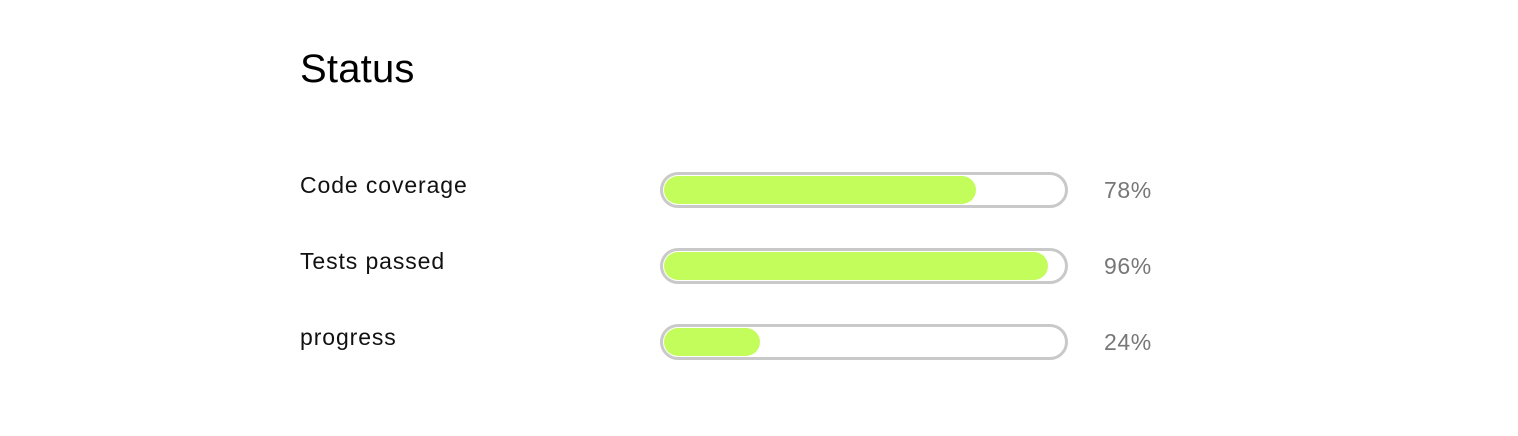 Image resolution: width=1518 pixels, height=436 pixels. Describe the element at coordinates (1128, 342) in the screenshot. I see `metric-value: 24%` at that location.